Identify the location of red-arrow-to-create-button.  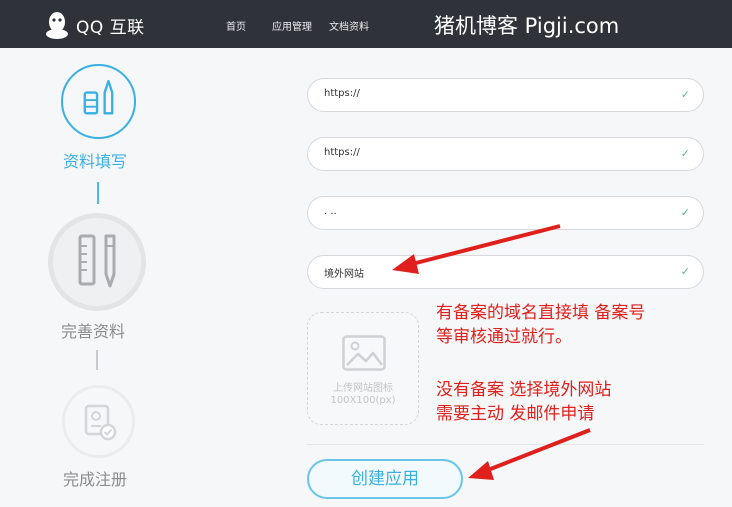
(529, 454).